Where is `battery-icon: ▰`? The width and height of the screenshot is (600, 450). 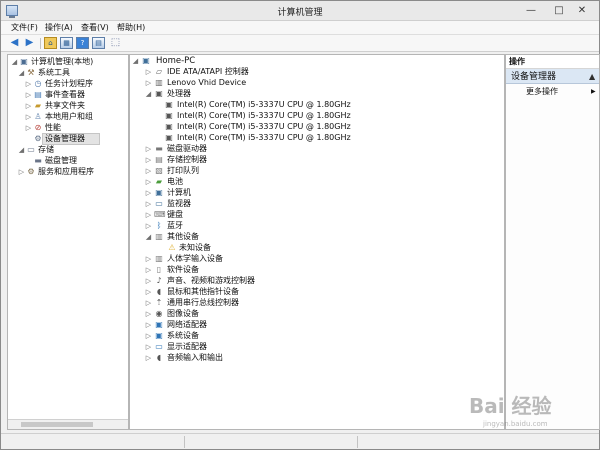 battery-icon: ▰ is located at coordinates (159, 181).